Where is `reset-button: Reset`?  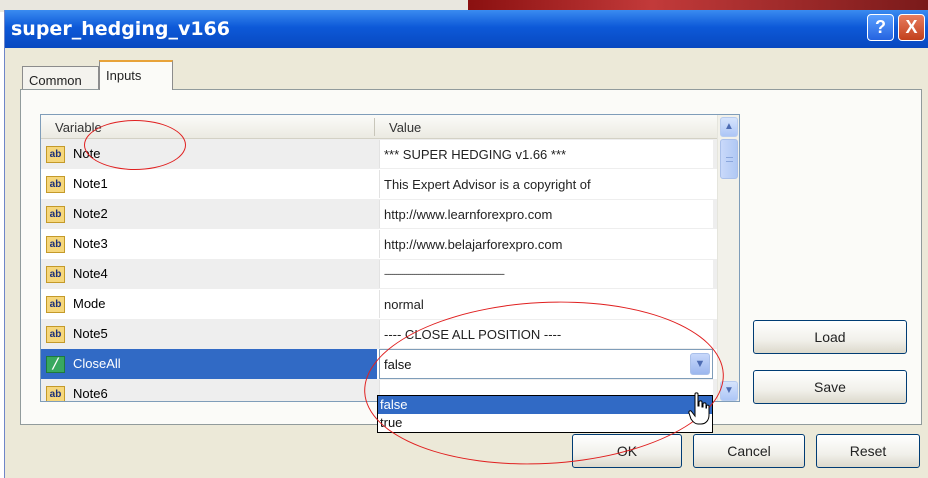
reset-button: Reset is located at coordinates (868, 451).